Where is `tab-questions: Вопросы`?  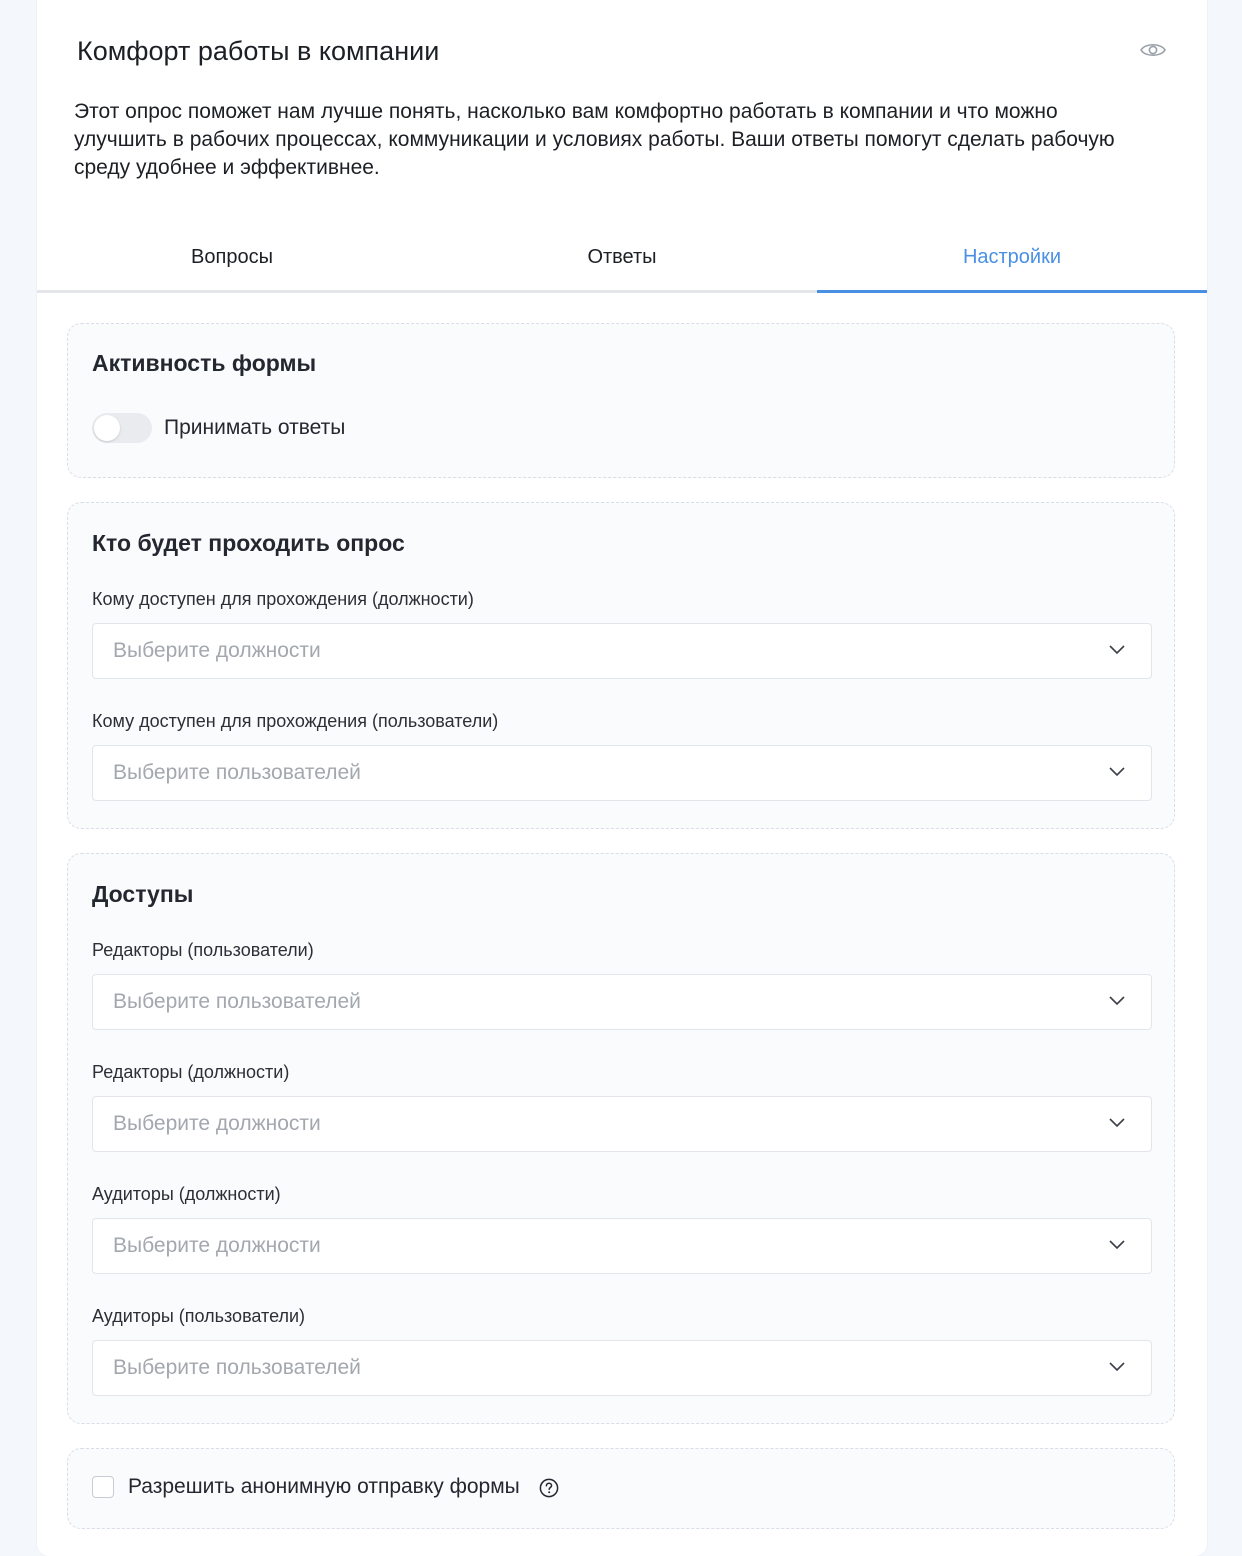 tab-questions: Вопросы is located at coordinates (232, 257).